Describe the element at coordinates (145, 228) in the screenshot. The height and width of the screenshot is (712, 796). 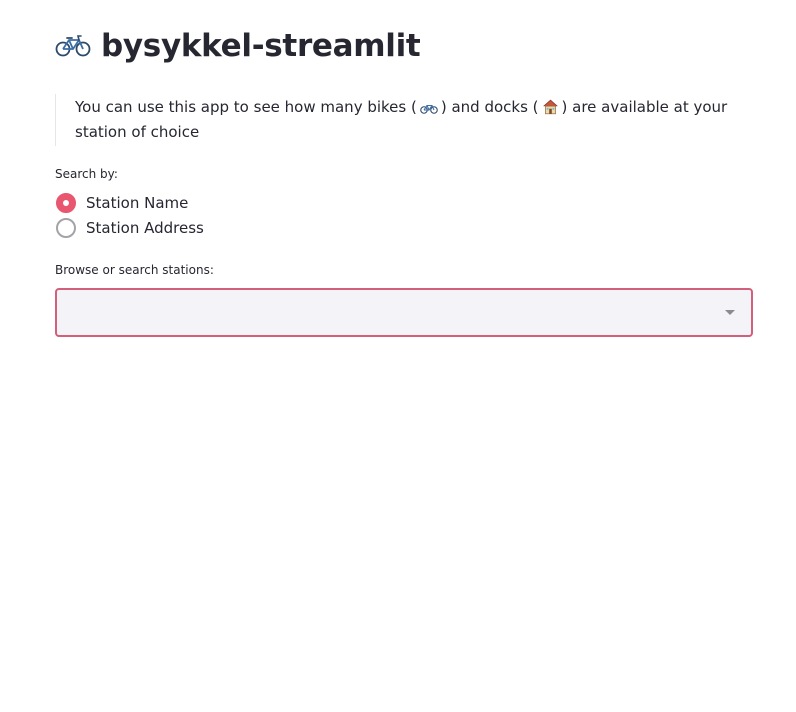
I see `radio-label-station-address: Station Address` at that location.